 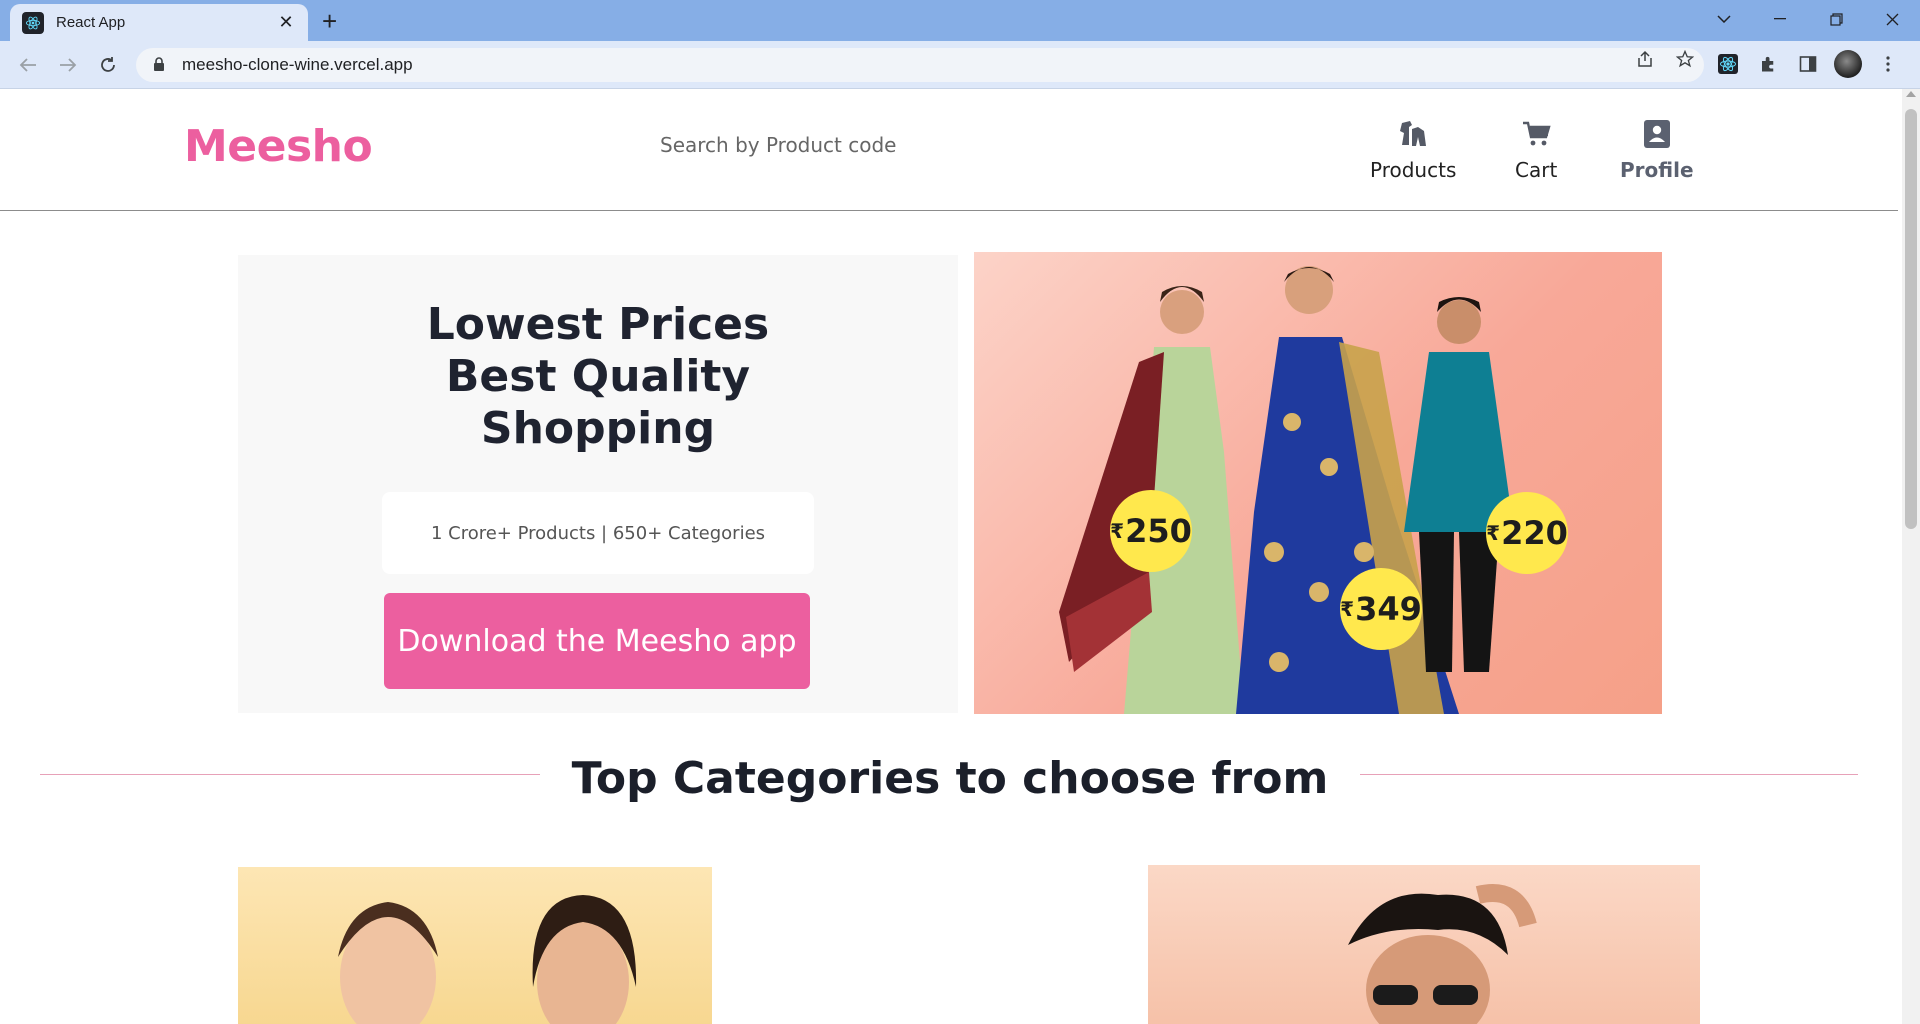 I want to click on reload-icon, so click(x=108, y=65).